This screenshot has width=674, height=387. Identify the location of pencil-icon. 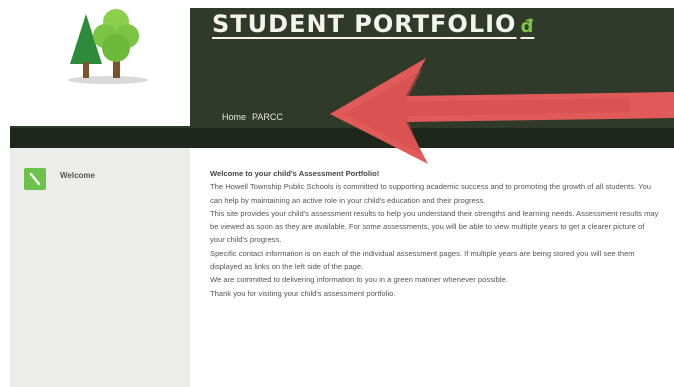
(35, 179).